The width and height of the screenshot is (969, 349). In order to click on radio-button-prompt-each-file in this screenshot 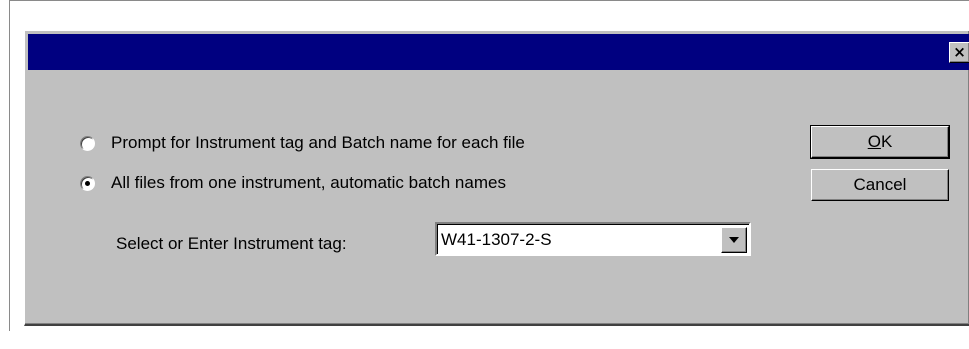, I will do `click(87, 143)`.